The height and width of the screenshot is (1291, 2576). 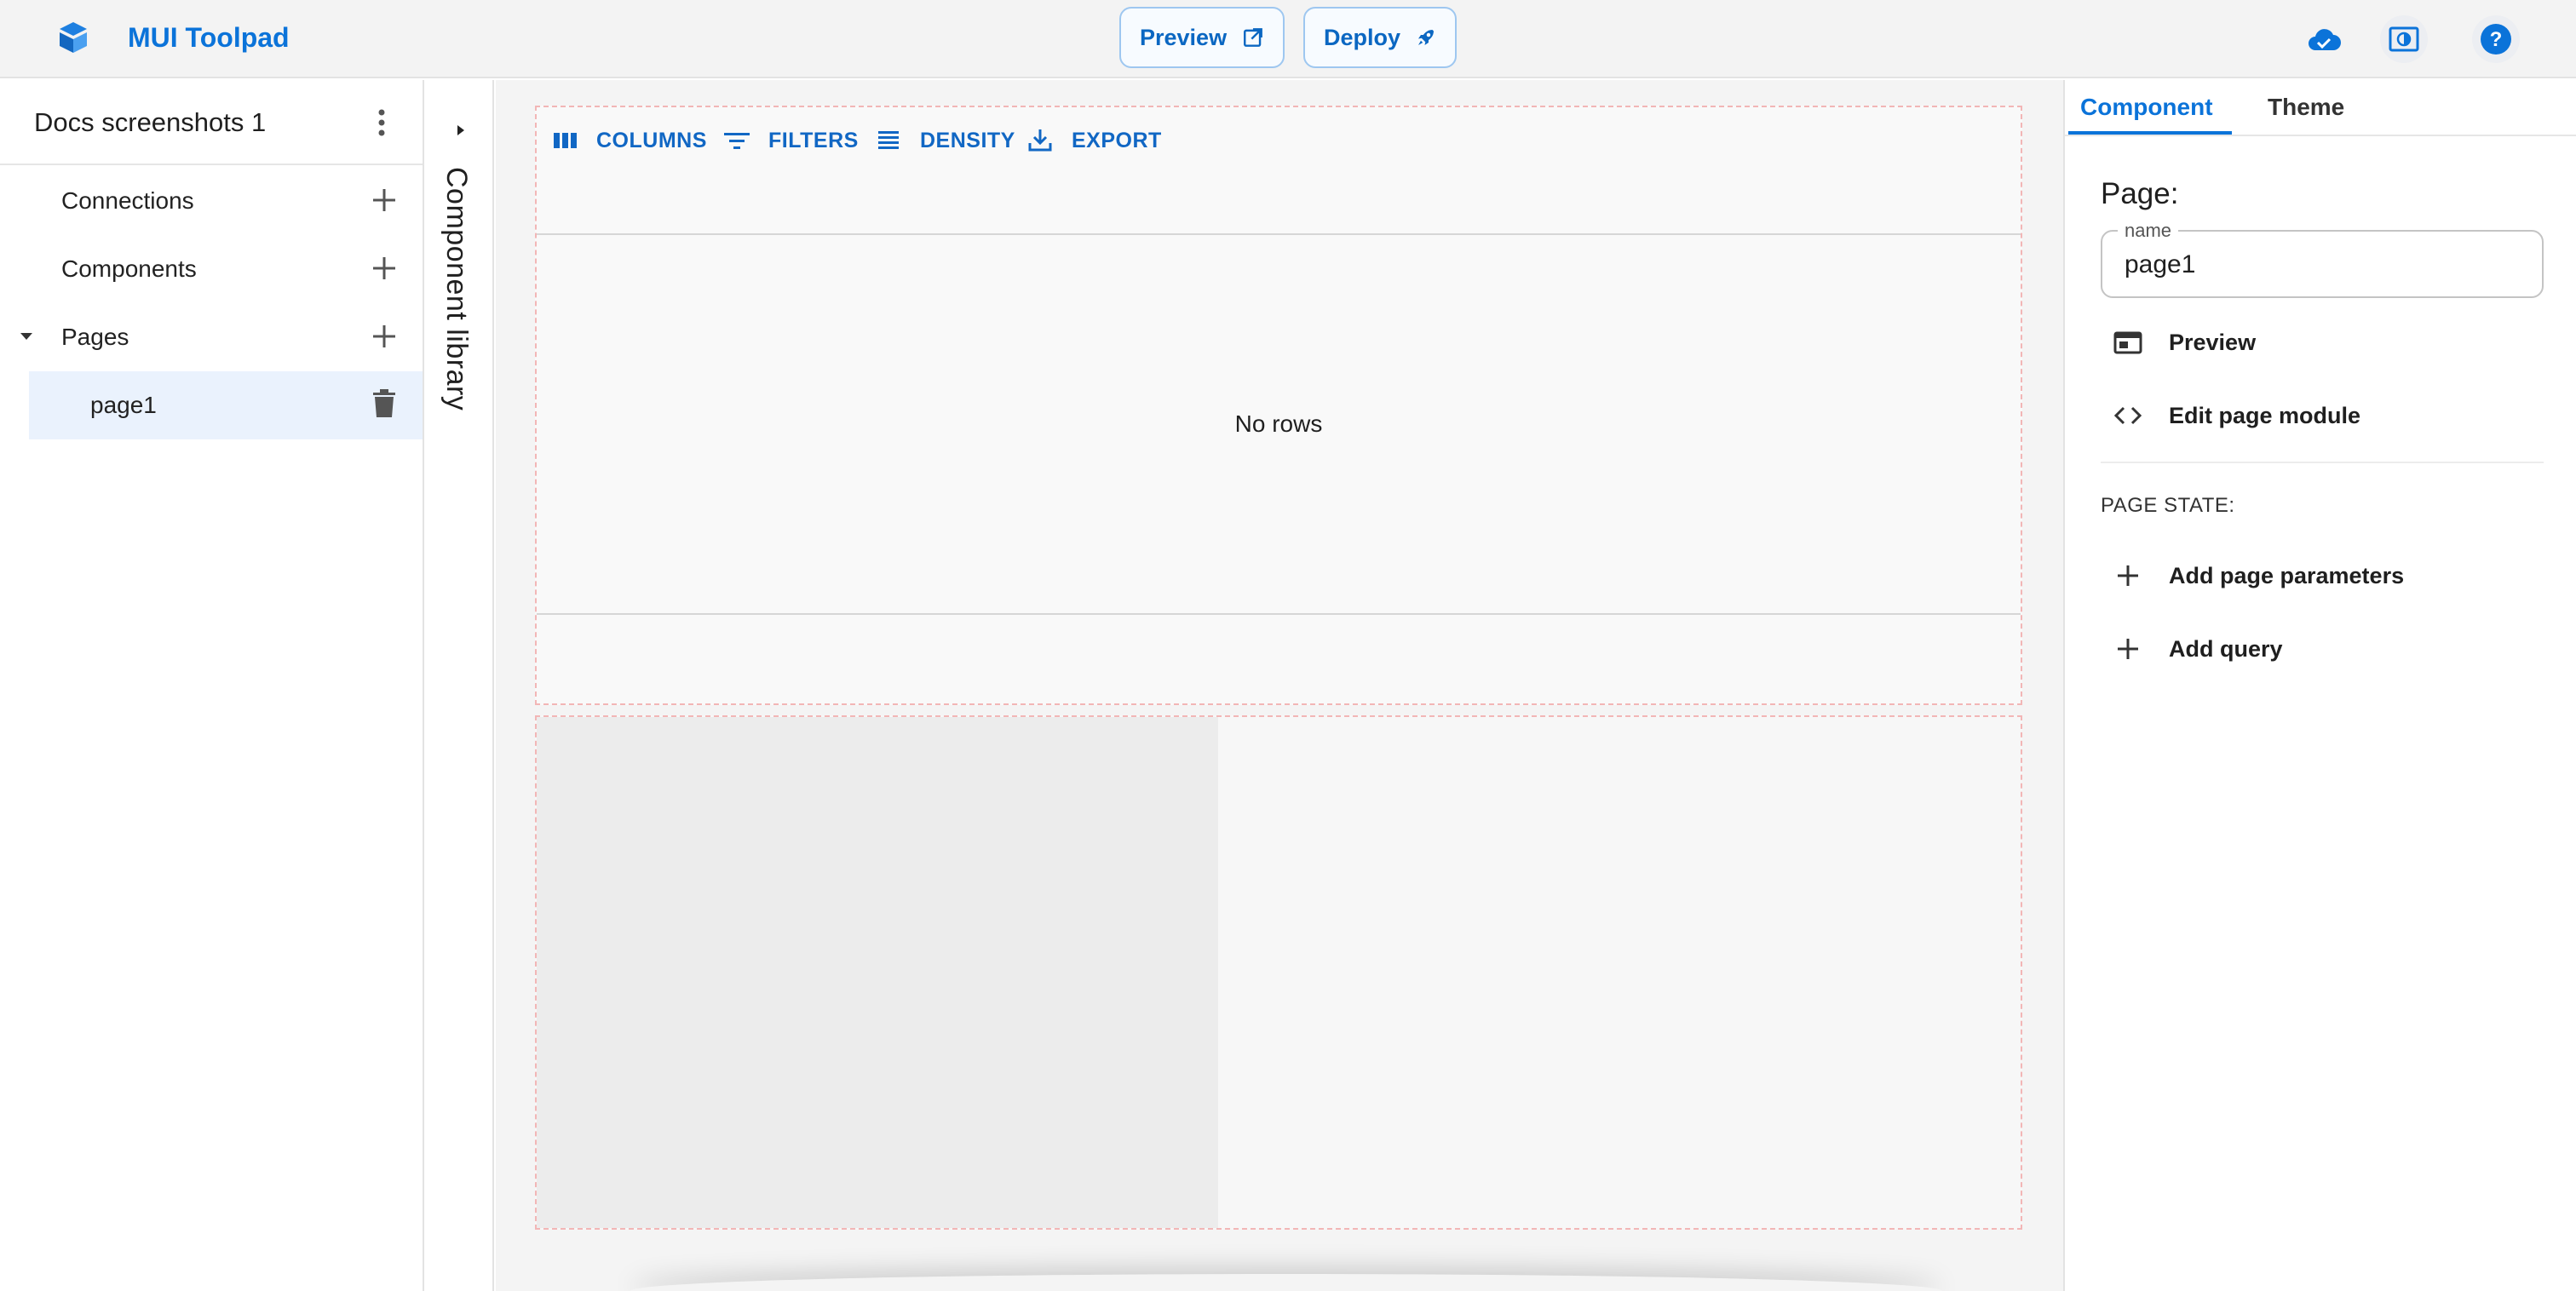 What do you see at coordinates (2127, 342) in the screenshot?
I see `web-preview-icon` at bounding box center [2127, 342].